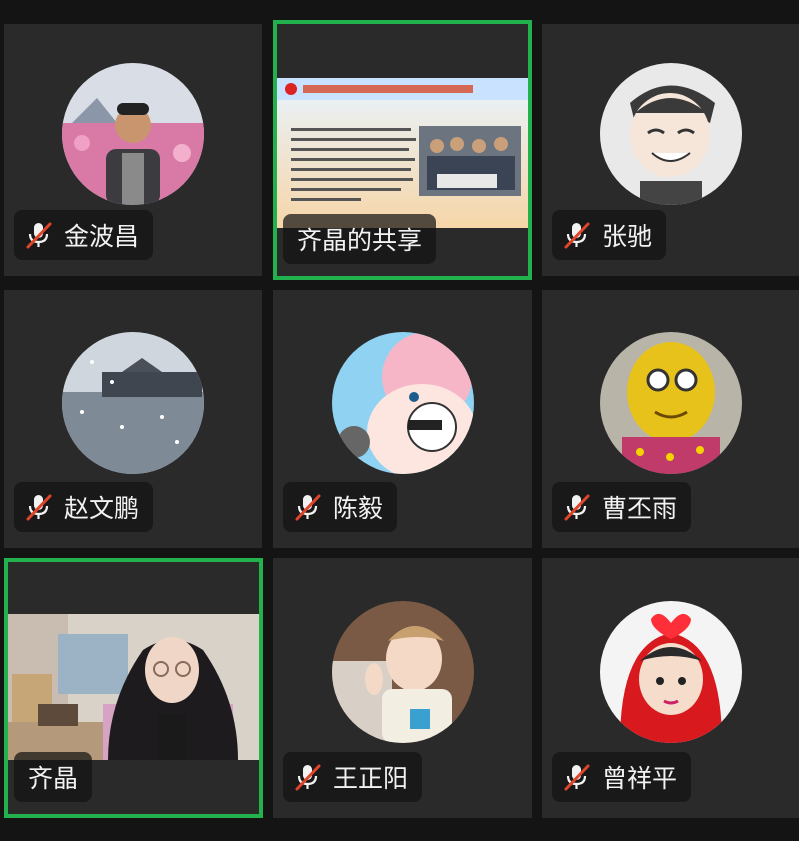 This screenshot has width=799, height=841. Describe the element at coordinates (640, 778) in the screenshot. I see `participant-name: 曾祥平` at that location.